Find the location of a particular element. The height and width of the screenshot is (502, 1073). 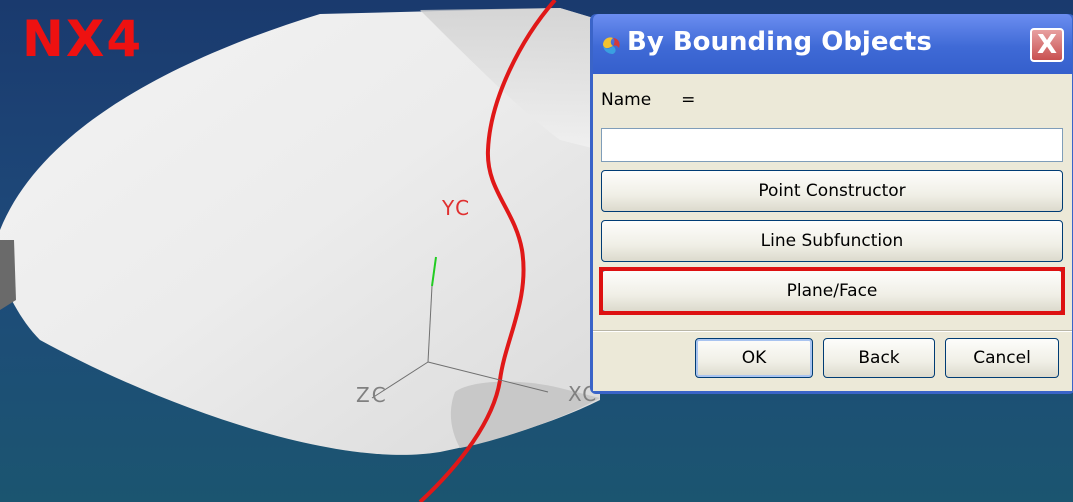

line-subfunction-button: Line Subfunction is located at coordinates (832, 241).